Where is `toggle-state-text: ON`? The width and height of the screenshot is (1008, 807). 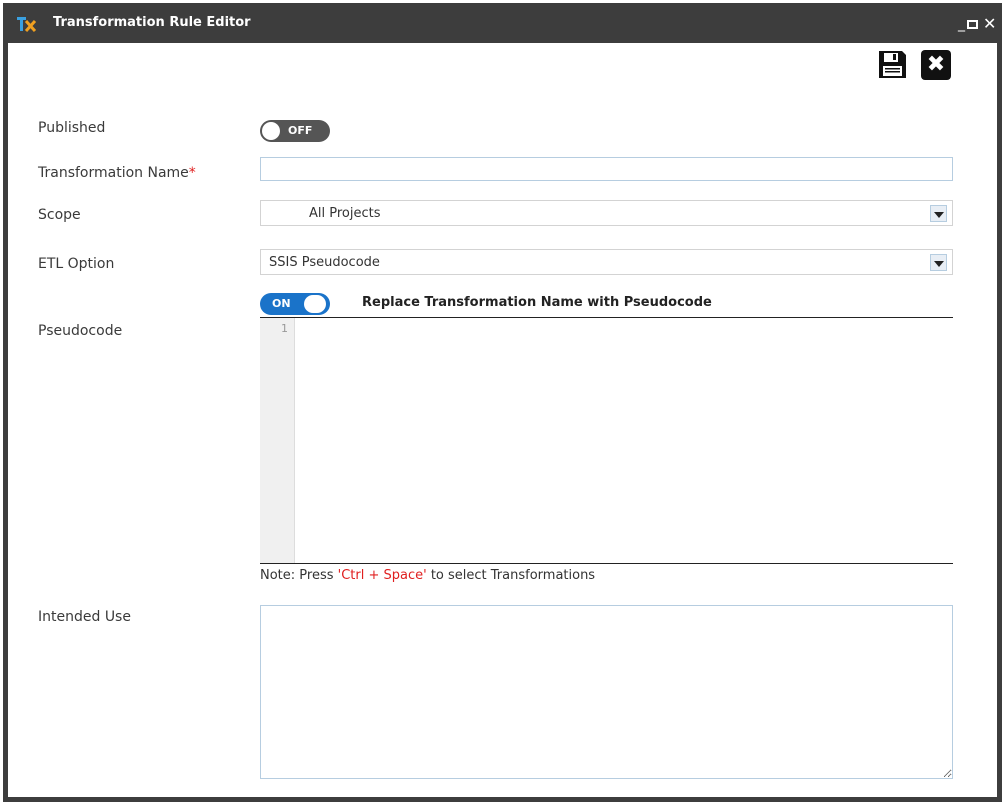 toggle-state-text: ON is located at coordinates (281, 303).